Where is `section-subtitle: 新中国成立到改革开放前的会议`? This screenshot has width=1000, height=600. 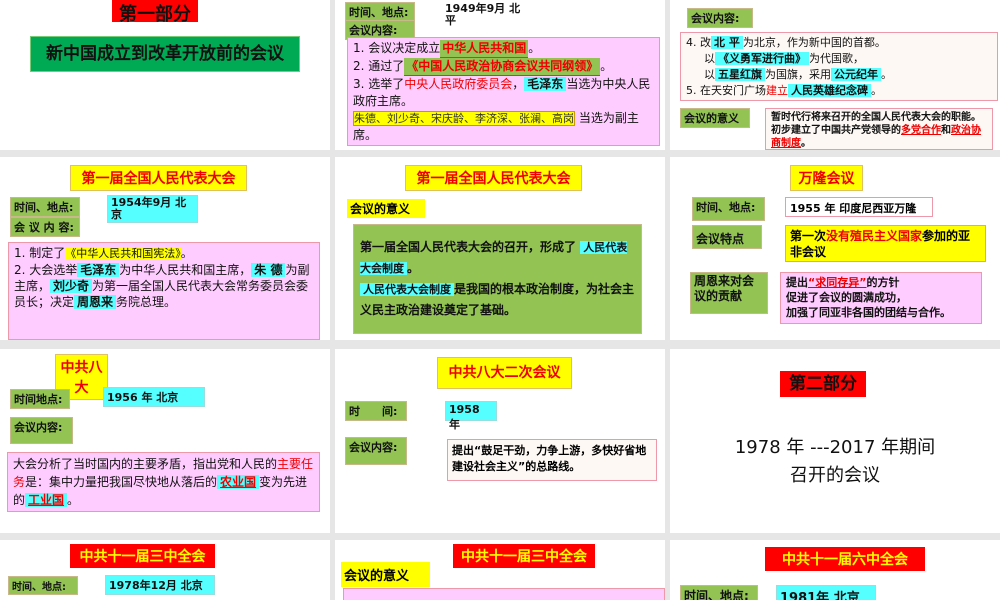 section-subtitle: 新中国成立到改革开放前的会议 is located at coordinates (165, 54).